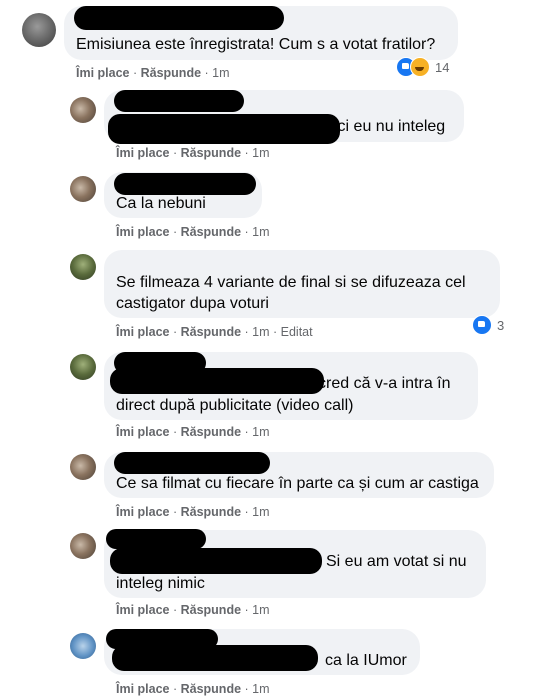  What do you see at coordinates (482, 325) in the screenshot?
I see `like-reaction-icon` at bounding box center [482, 325].